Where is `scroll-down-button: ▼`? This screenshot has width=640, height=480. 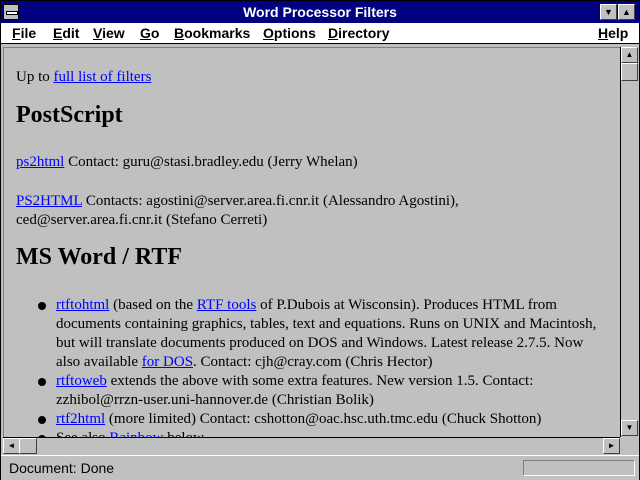 scroll-down-button: ▼ is located at coordinates (629, 428).